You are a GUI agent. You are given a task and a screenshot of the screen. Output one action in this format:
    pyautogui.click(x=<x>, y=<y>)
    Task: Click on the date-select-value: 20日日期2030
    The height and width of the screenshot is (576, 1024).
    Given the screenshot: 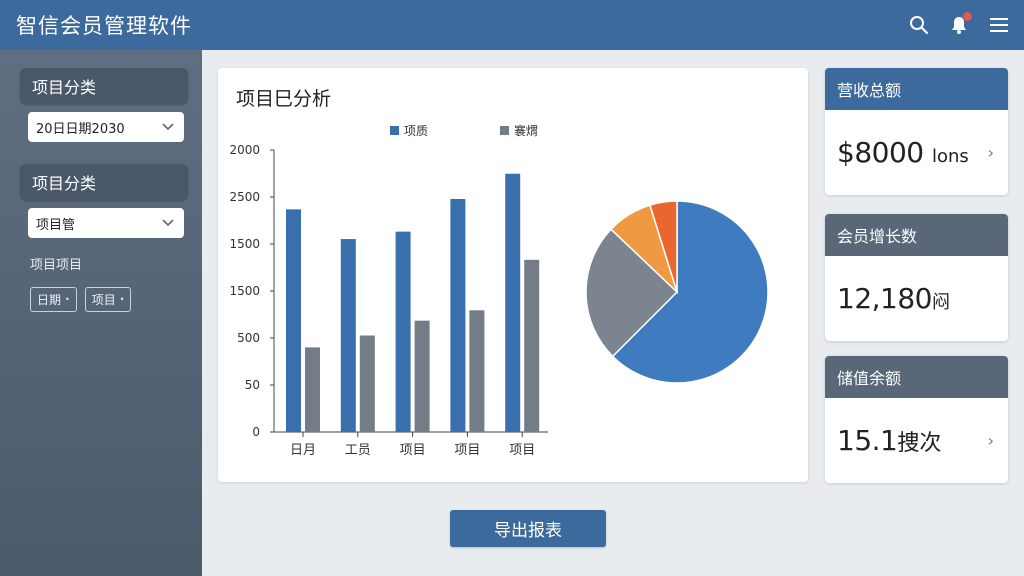 What is the action you would take?
    pyautogui.click(x=80, y=129)
    